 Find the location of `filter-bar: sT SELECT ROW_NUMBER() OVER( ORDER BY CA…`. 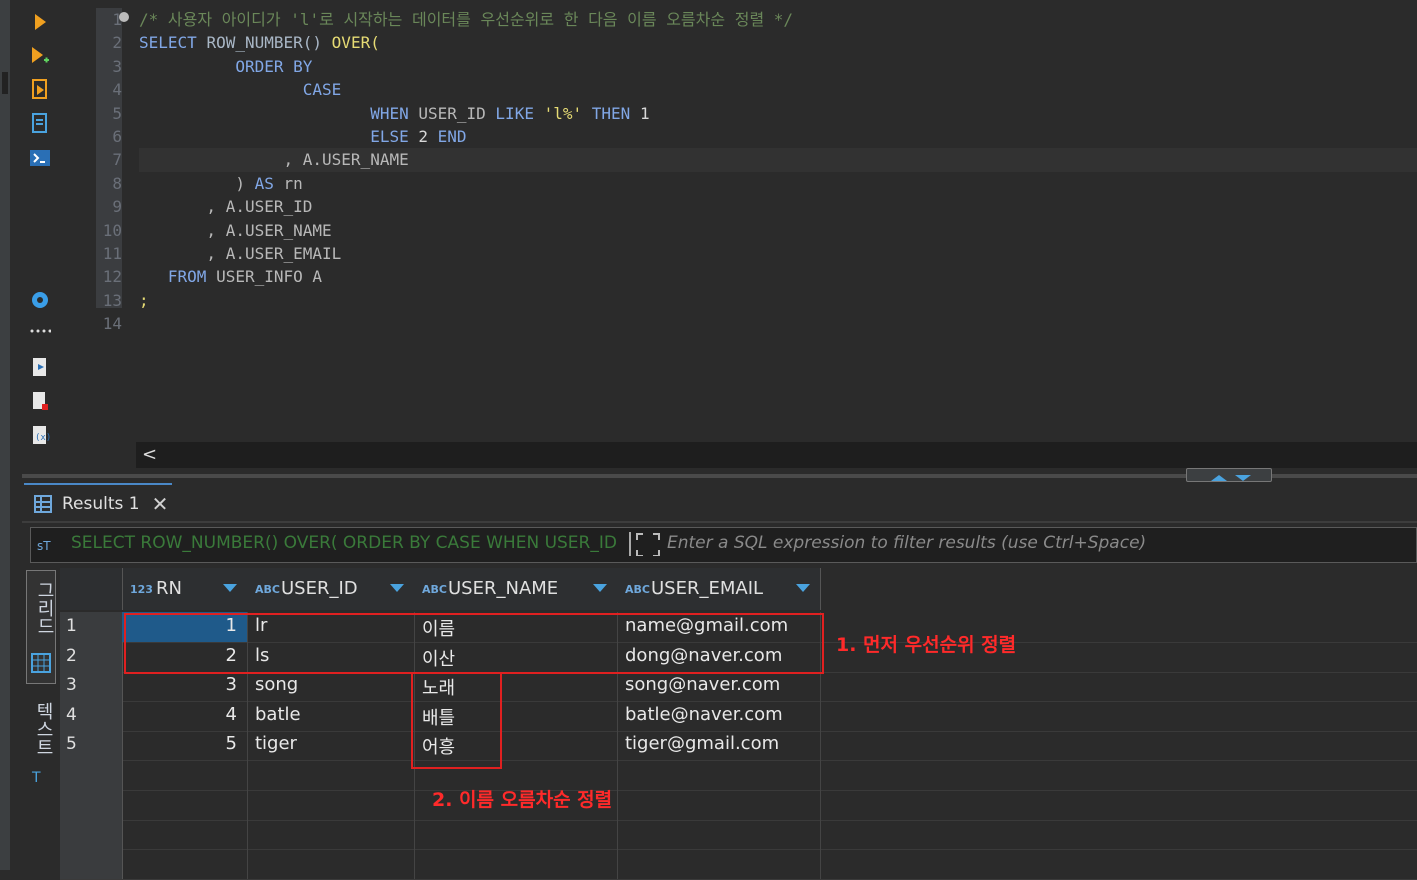

filter-bar: sT SELECT ROW_NUMBER() OVER( ORDER BY CA… is located at coordinates (723, 545).